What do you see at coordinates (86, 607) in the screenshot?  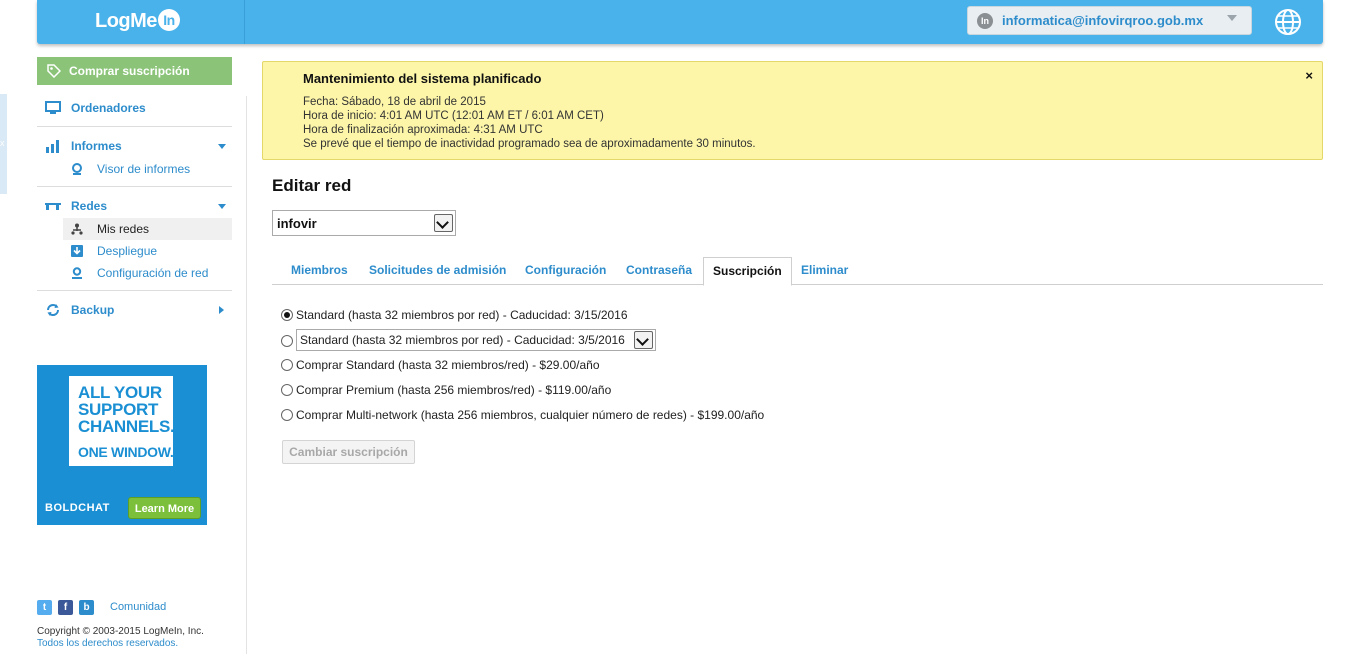 I see `blog-icon: b` at bounding box center [86, 607].